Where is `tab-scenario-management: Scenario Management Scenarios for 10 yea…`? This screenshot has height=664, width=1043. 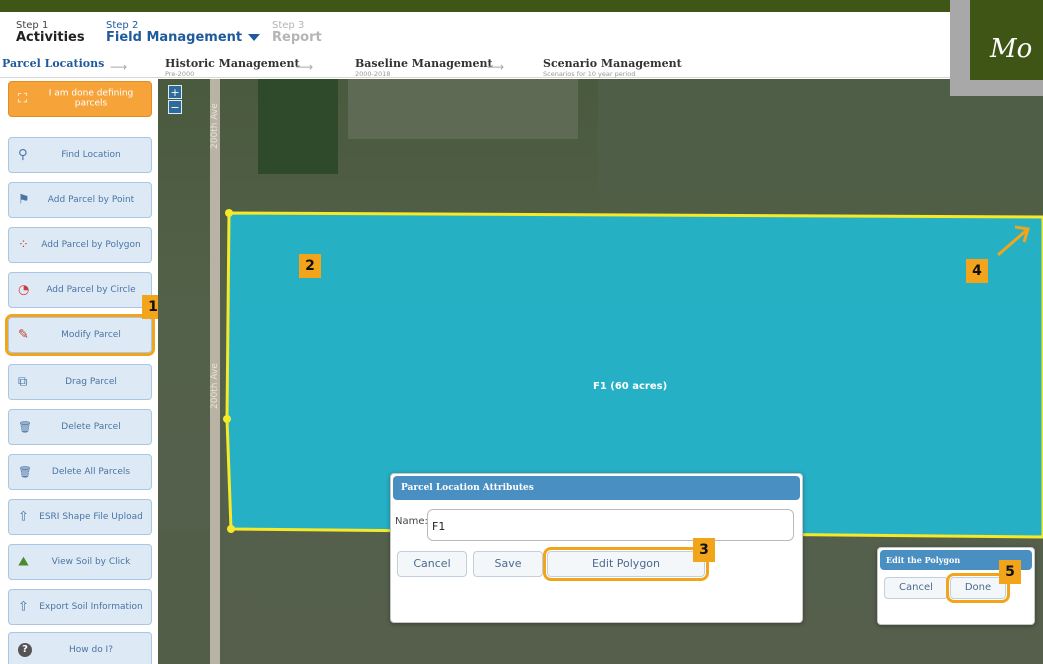 tab-scenario-management: Scenario Management Scenarios for 10 yea… is located at coordinates (612, 68).